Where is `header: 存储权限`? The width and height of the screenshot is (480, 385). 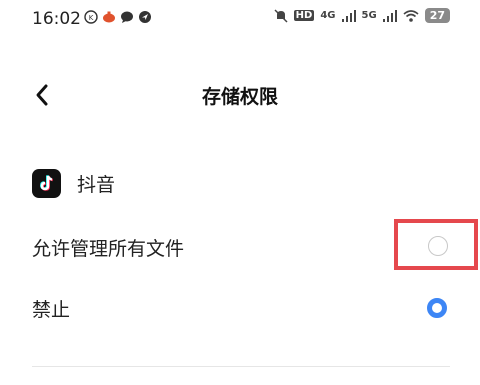 header: 存储权限 is located at coordinates (240, 95).